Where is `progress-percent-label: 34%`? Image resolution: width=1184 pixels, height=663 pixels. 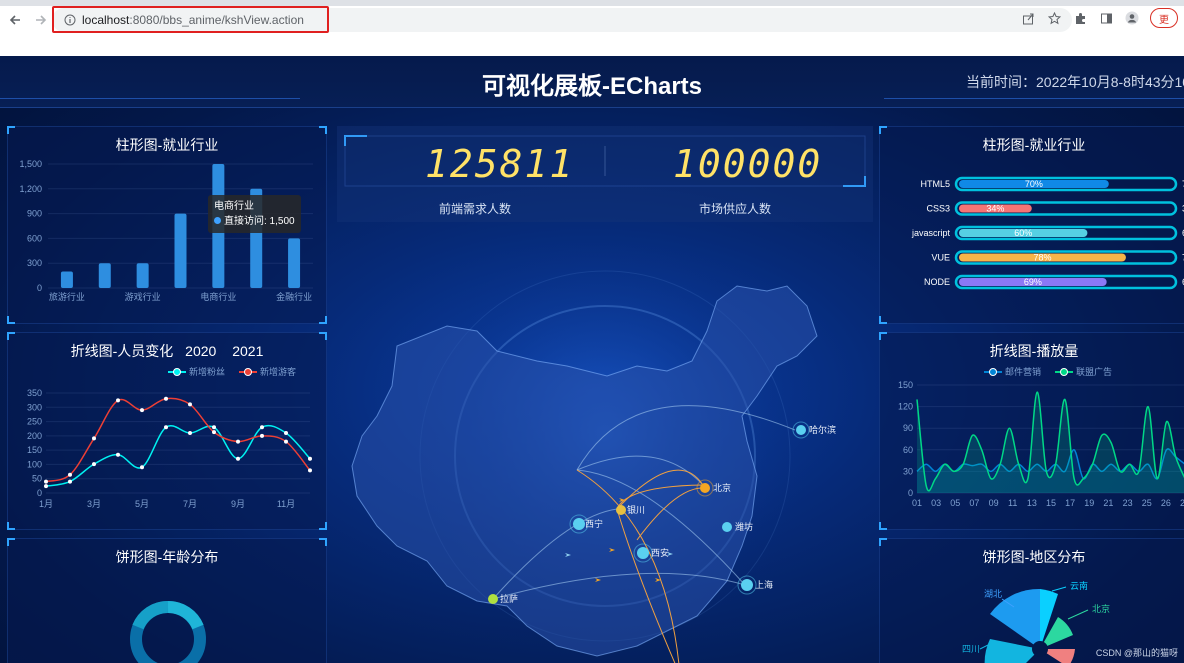 progress-percent-label: 34% is located at coordinates (995, 209).